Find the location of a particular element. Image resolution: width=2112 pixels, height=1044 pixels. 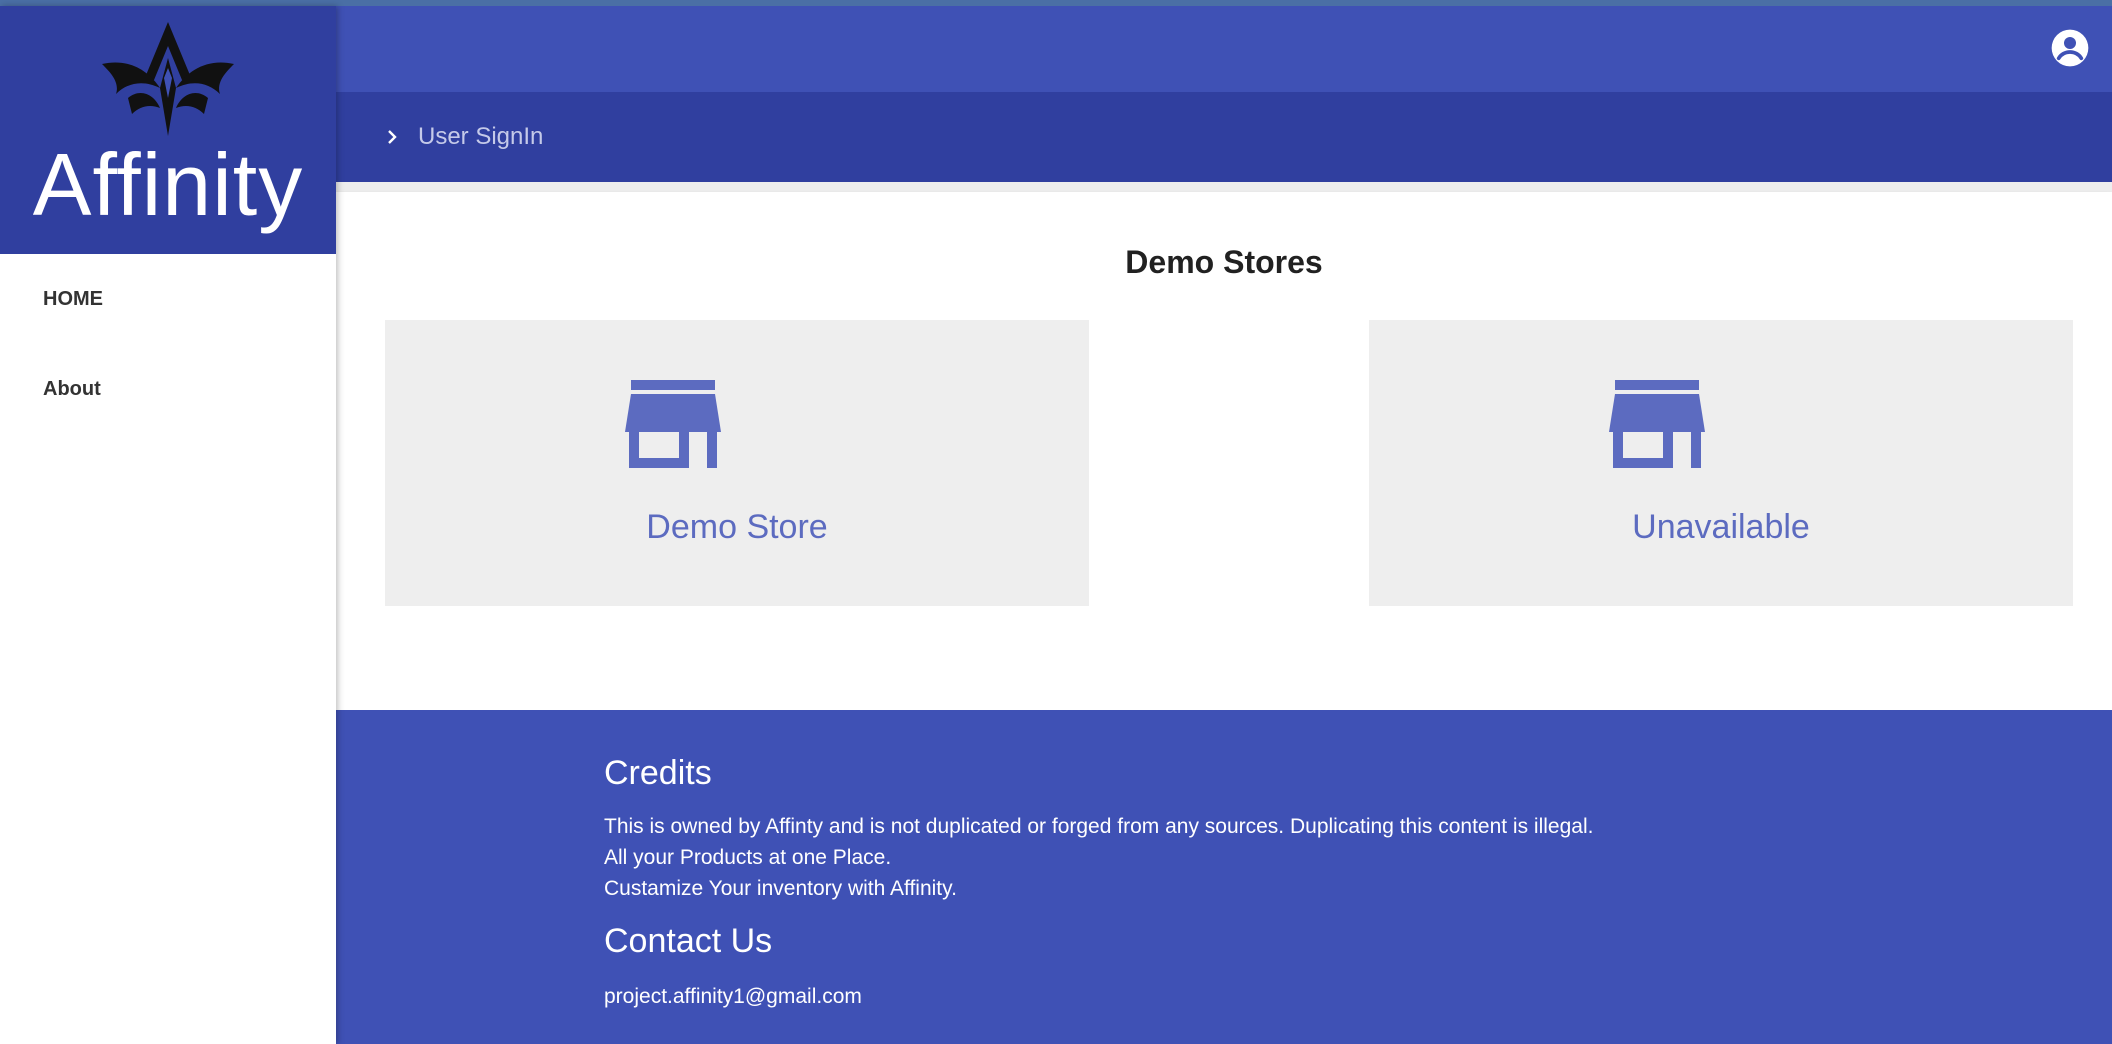

account-circle-icon is located at coordinates (2070, 48).